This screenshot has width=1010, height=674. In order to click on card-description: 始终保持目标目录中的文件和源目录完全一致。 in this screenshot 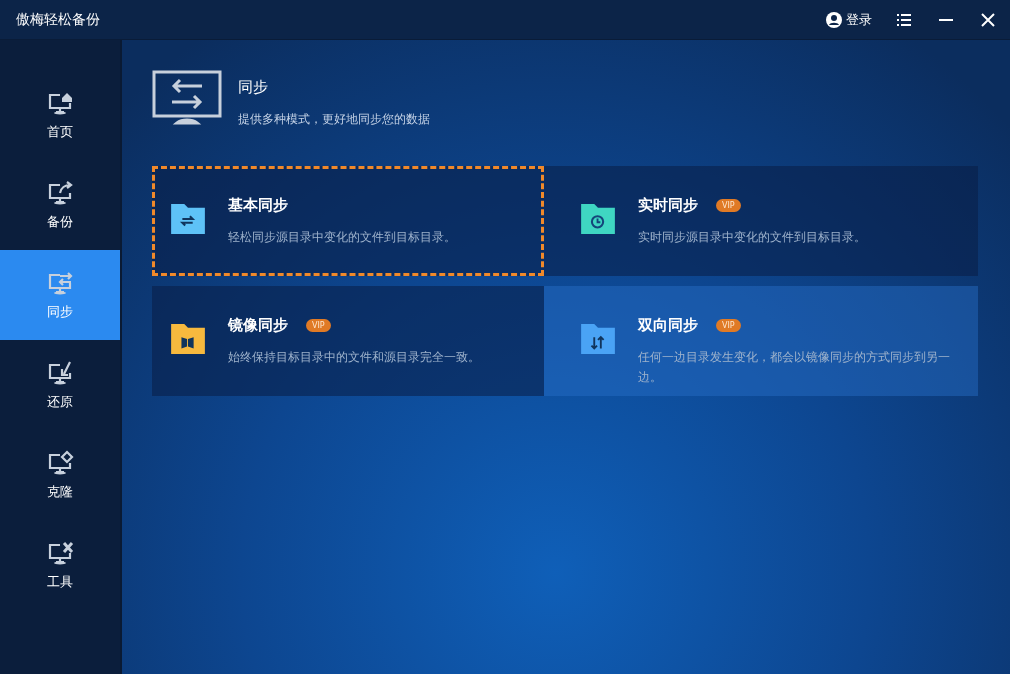, I will do `click(354, 357)`.